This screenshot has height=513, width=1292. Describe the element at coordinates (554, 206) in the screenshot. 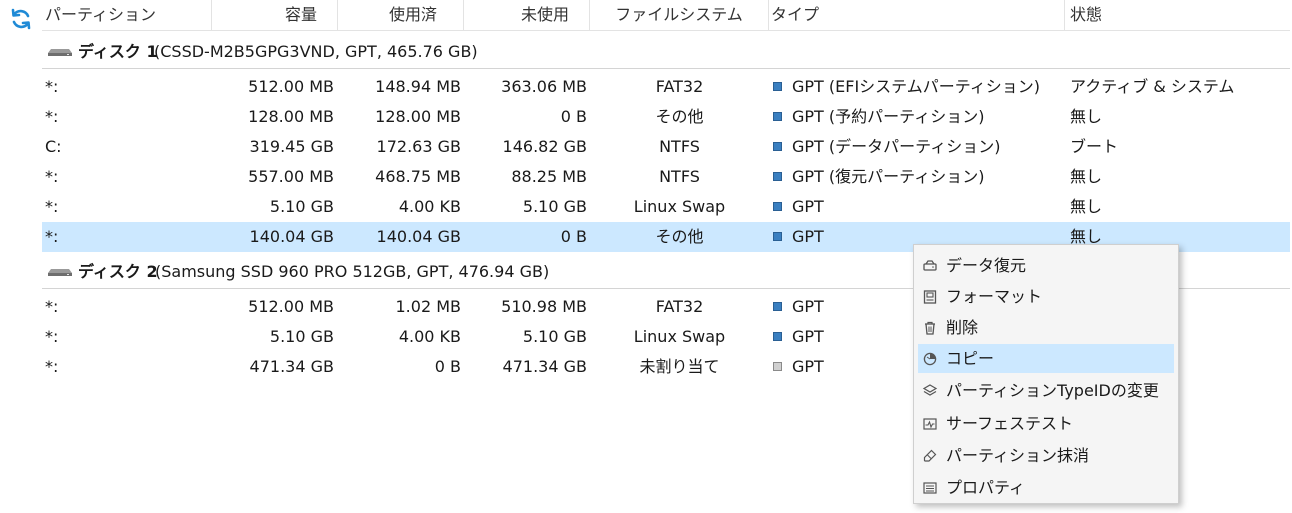

I see `partition-unused: 5.10 GB` at that location.